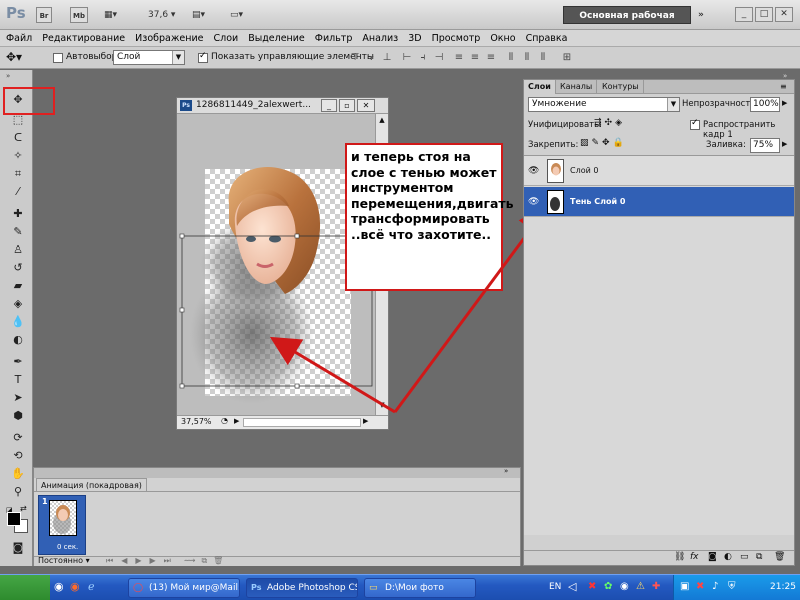  I want to click on menu-file: Файл, so click(19, 38).